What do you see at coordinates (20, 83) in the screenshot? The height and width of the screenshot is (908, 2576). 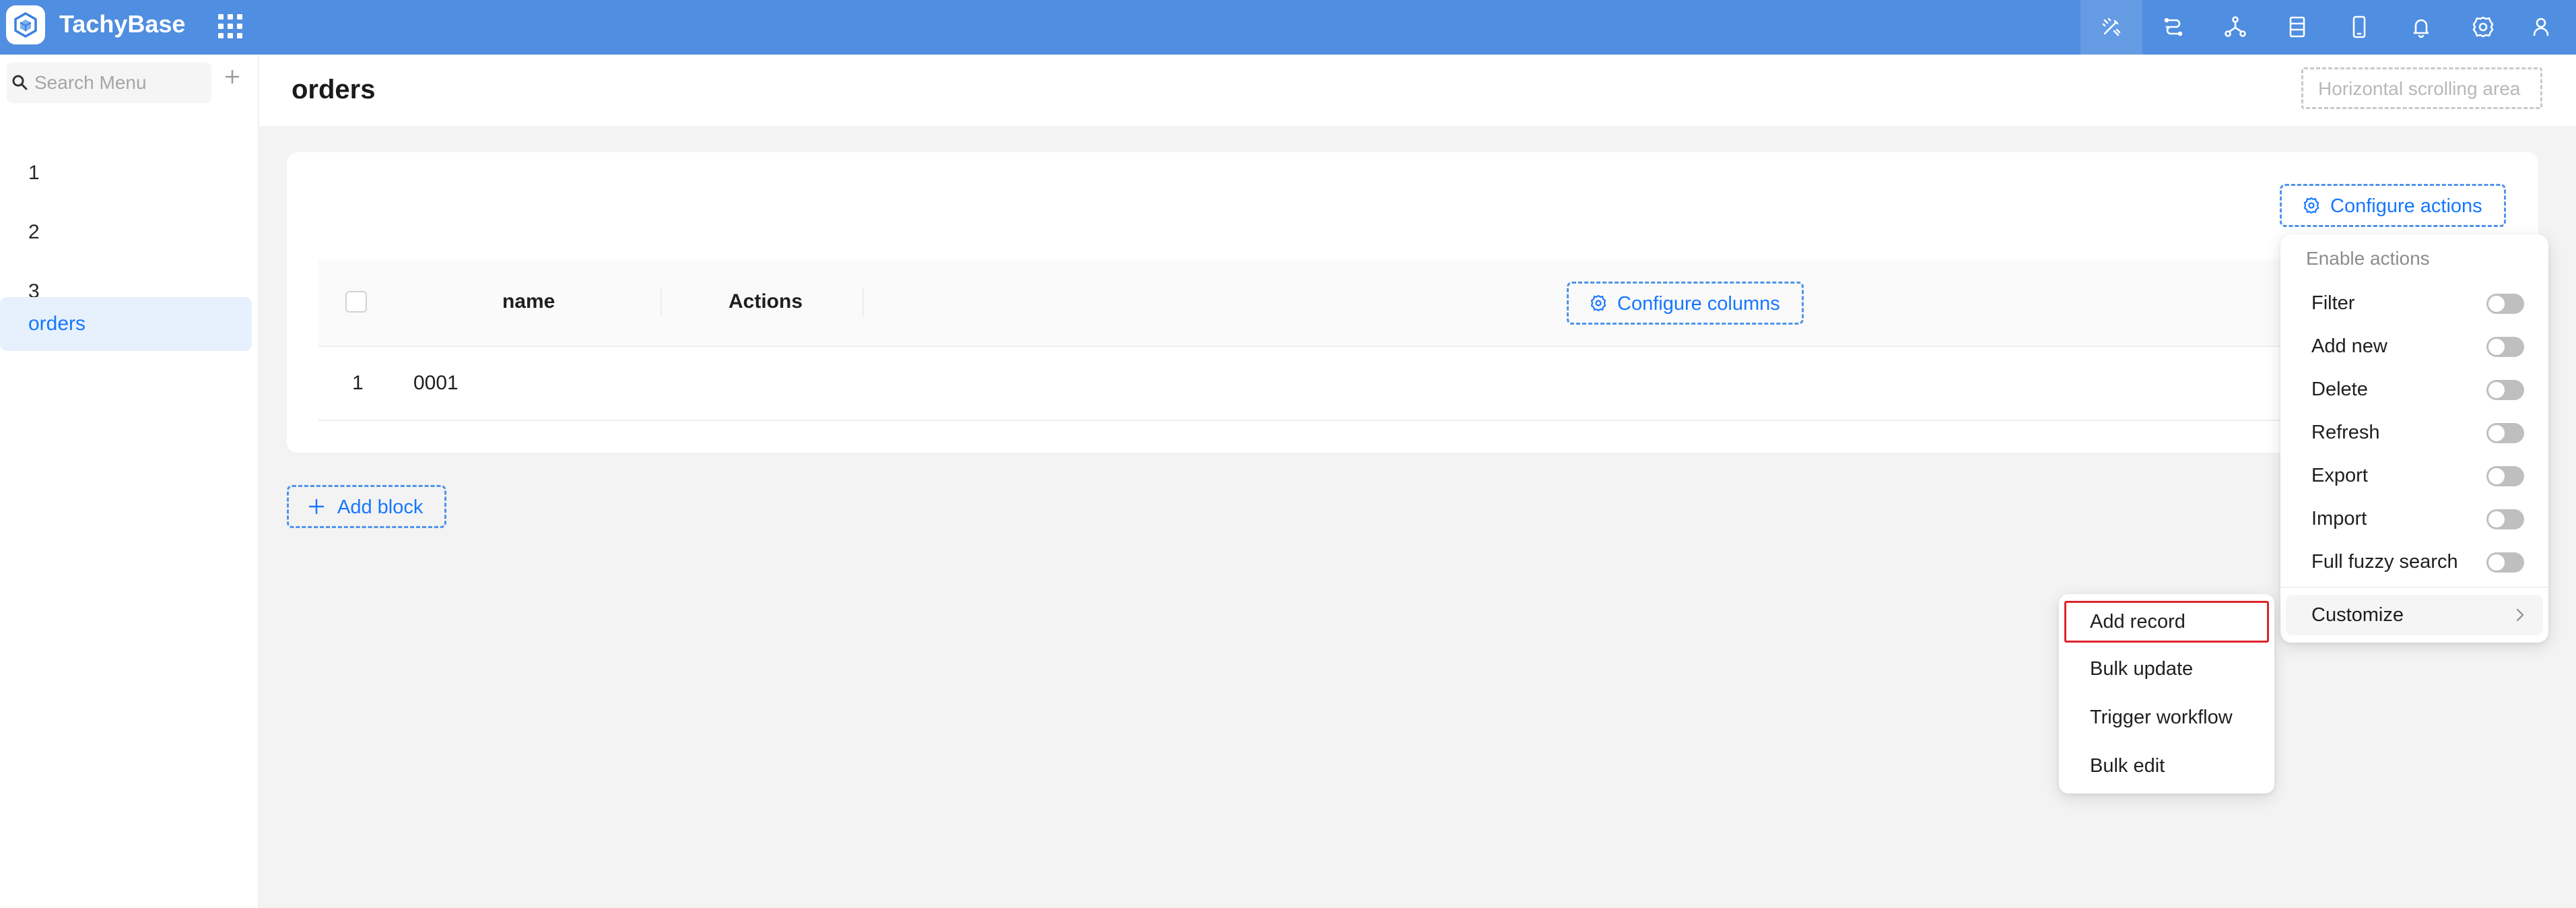 I see `search-icon` at bounding box center [20, 83].